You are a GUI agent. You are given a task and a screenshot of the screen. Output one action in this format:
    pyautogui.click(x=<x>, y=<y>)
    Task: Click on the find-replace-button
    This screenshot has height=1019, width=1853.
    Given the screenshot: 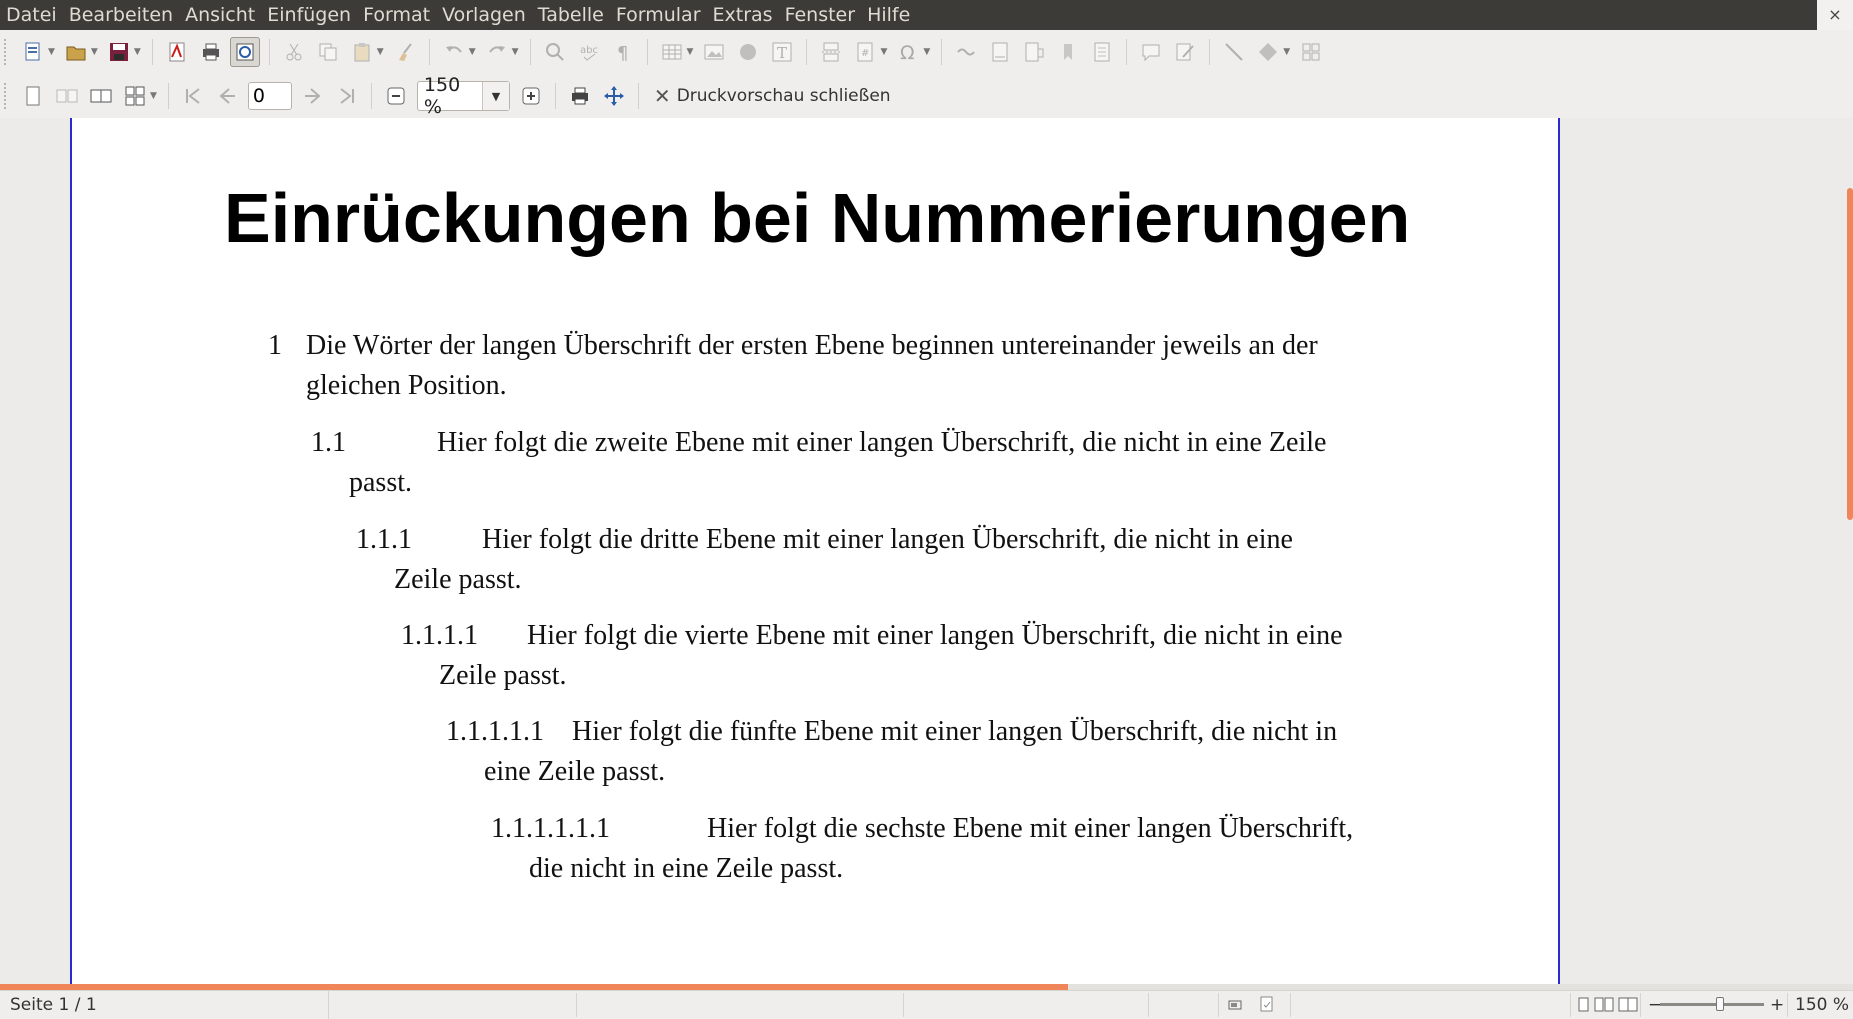 What is the action you would take?
    pyautogui.click(x=555, y=52)
    